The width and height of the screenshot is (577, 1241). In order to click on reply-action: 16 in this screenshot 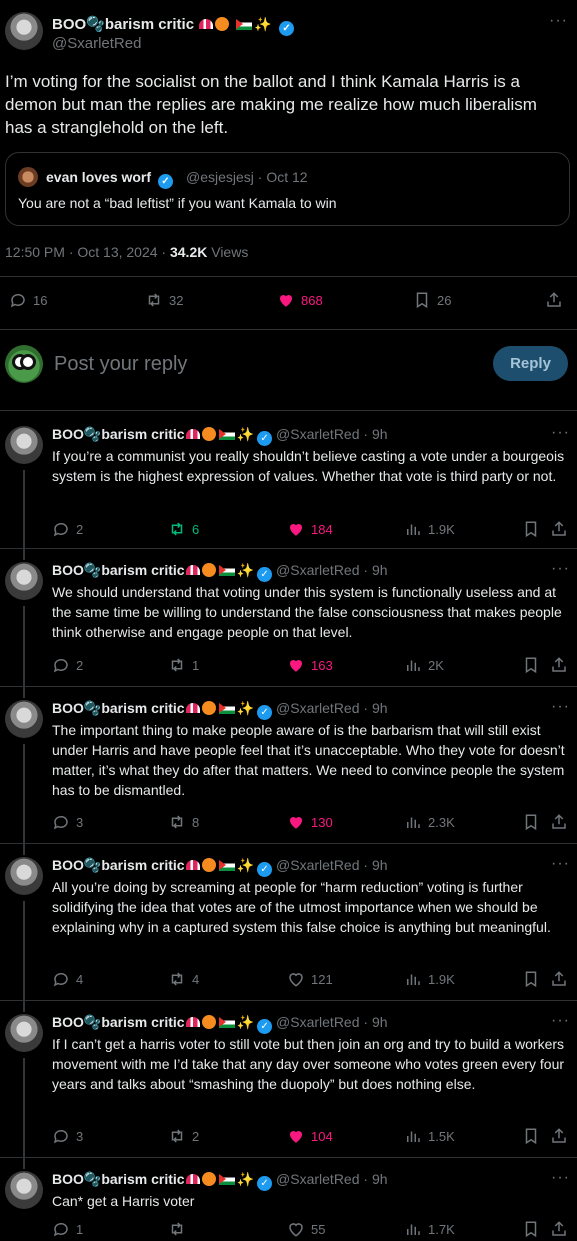, I will do `click(28, 300)`.